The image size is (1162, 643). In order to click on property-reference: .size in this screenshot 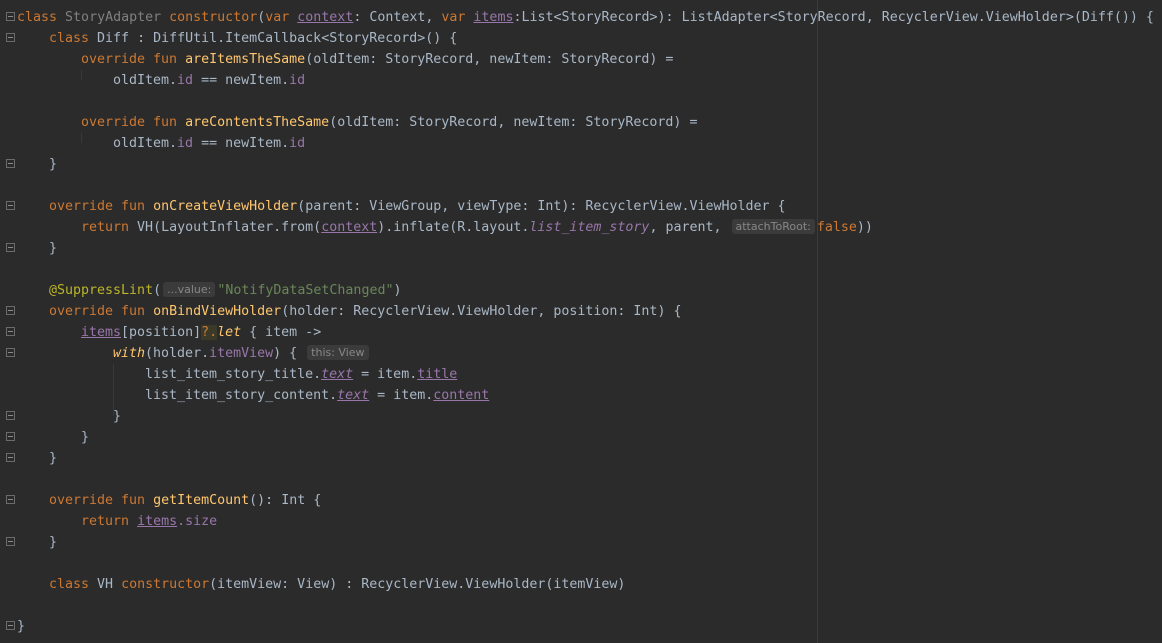, I will do `click(197, 521)`.